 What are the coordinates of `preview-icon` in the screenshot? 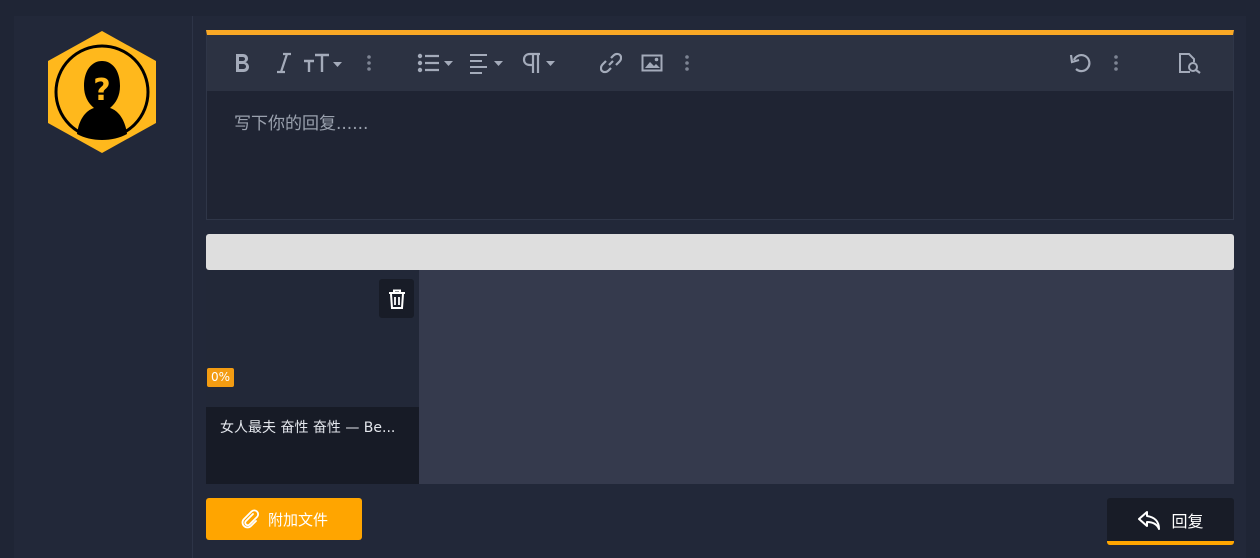 It's located at (1190, 63).